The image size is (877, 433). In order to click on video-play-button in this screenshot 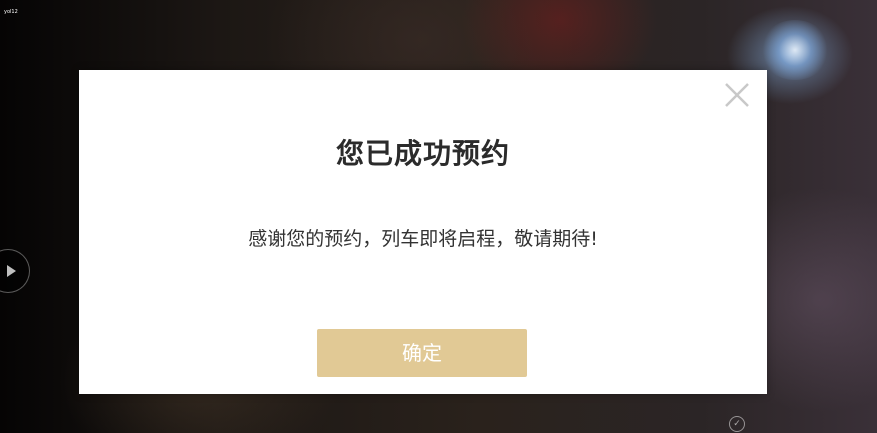, I will do `click(15, 271)`.